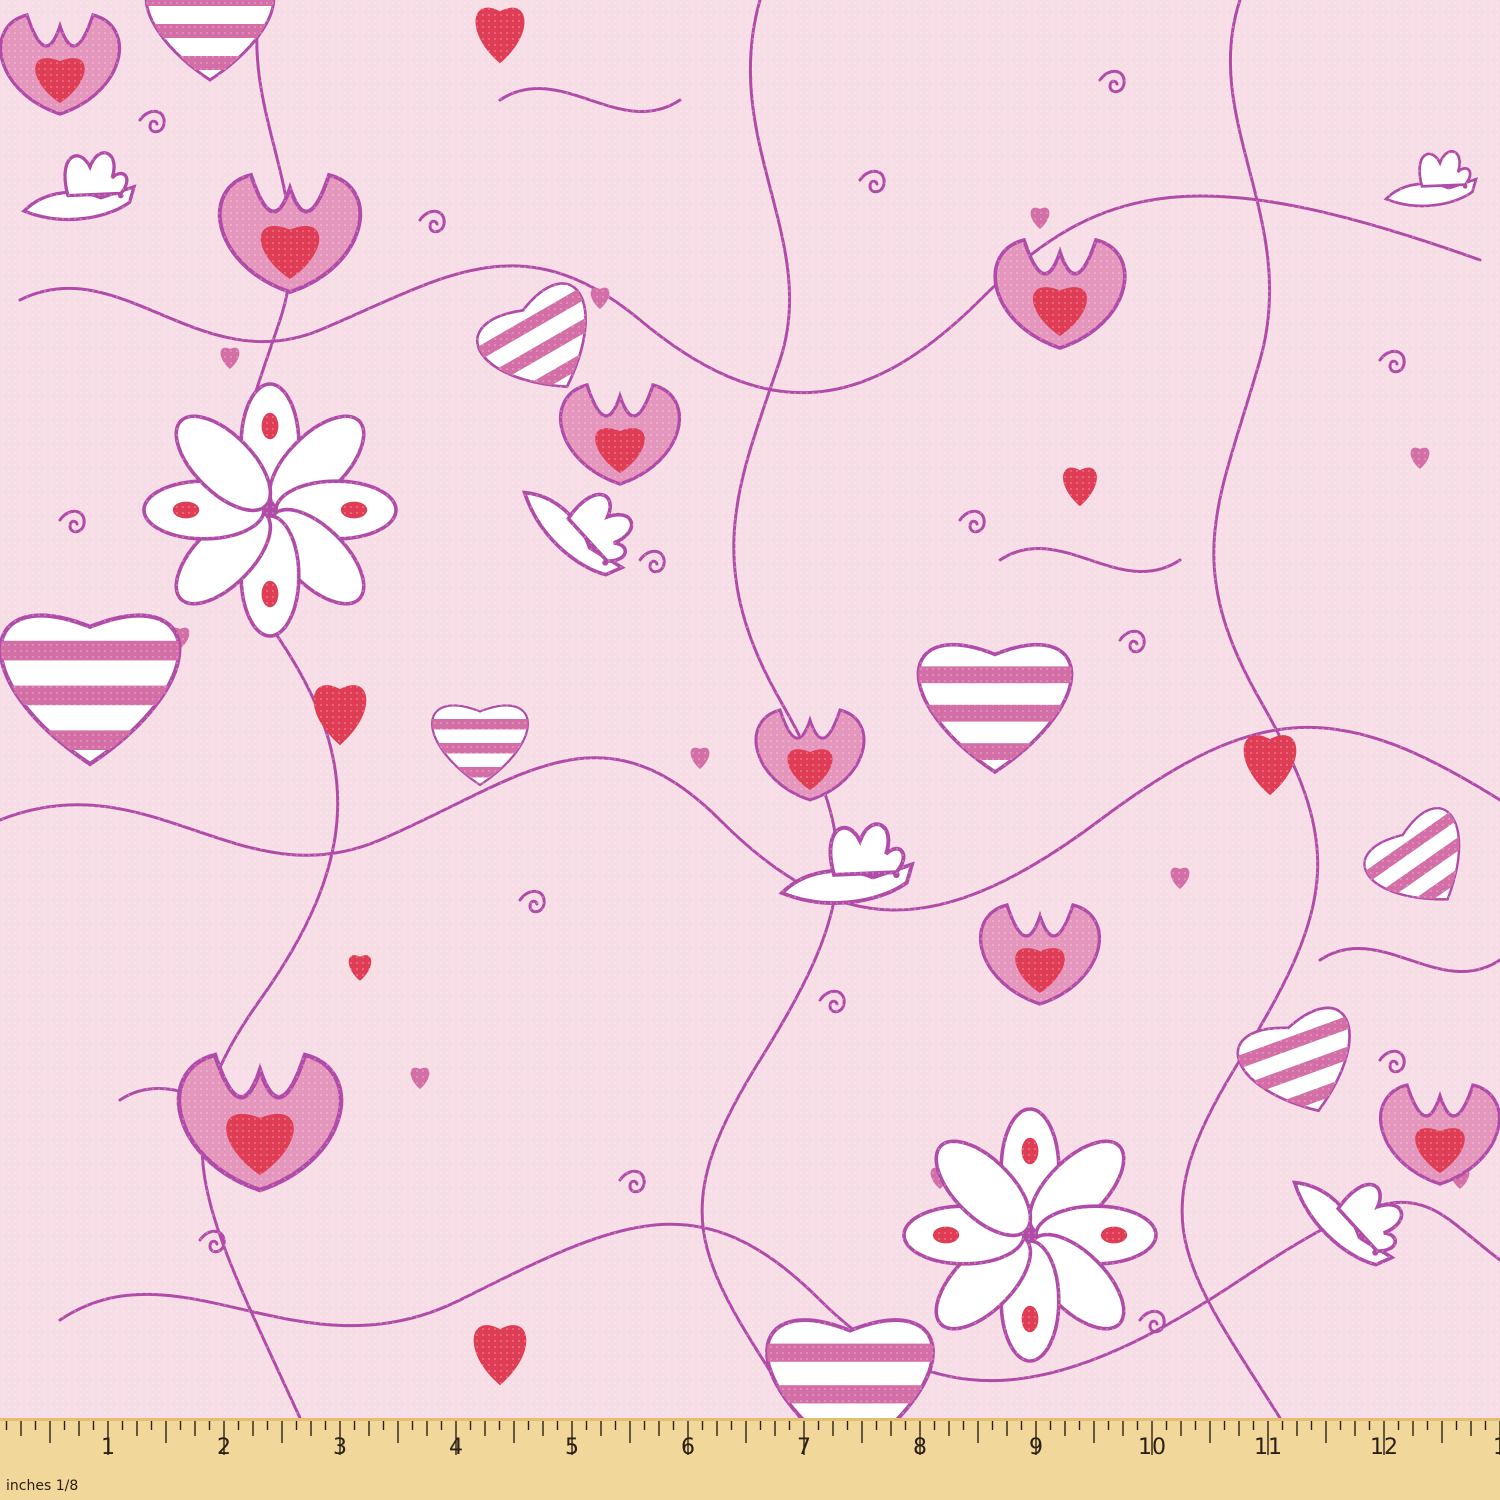 This screenshot has height=1500, width=1500. Describe the element at coordinates (1384, 1447) in the screenshot. I see `ruler-number: 12` at that location.